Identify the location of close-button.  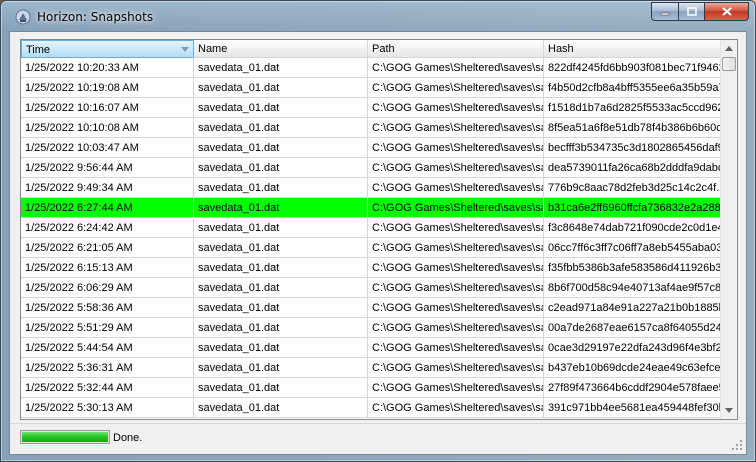
(726, 11).